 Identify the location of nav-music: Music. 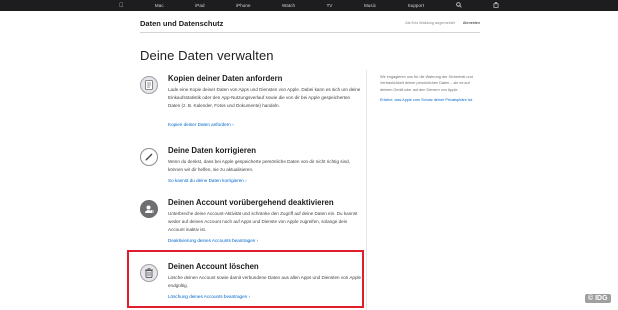
(370, 5).